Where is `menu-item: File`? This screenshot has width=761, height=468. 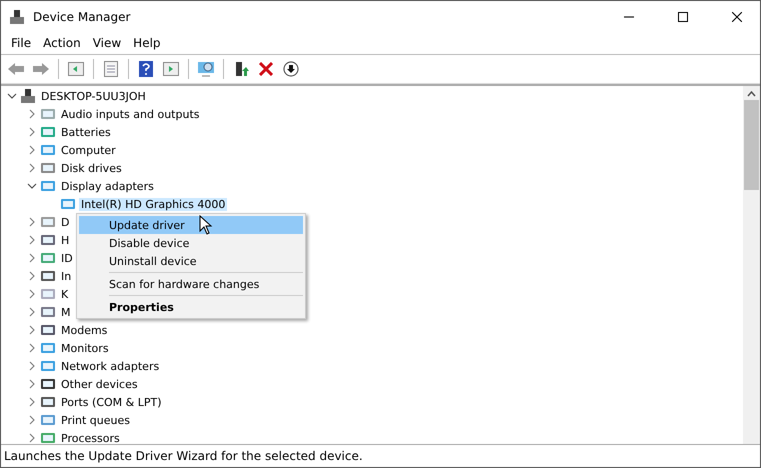
menu-item: File is located at coordinates (21, 43).